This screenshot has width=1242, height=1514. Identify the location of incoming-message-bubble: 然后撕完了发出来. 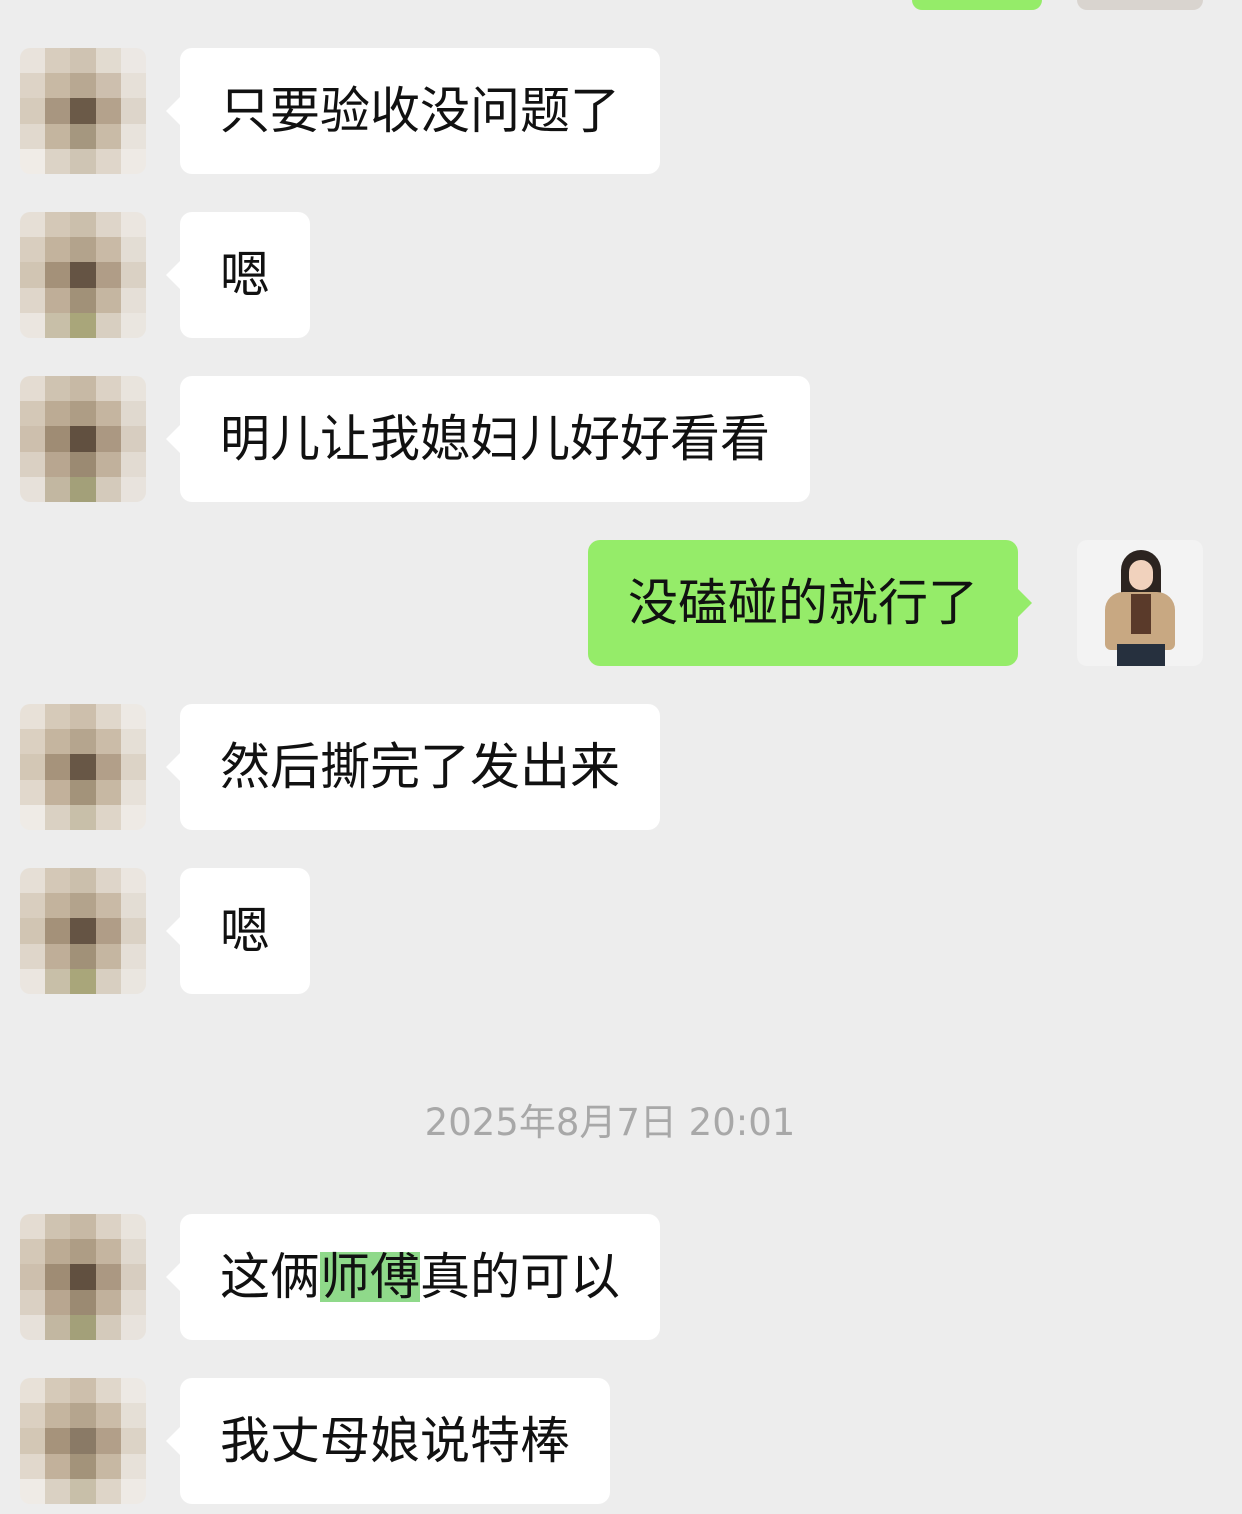
(413, 767).